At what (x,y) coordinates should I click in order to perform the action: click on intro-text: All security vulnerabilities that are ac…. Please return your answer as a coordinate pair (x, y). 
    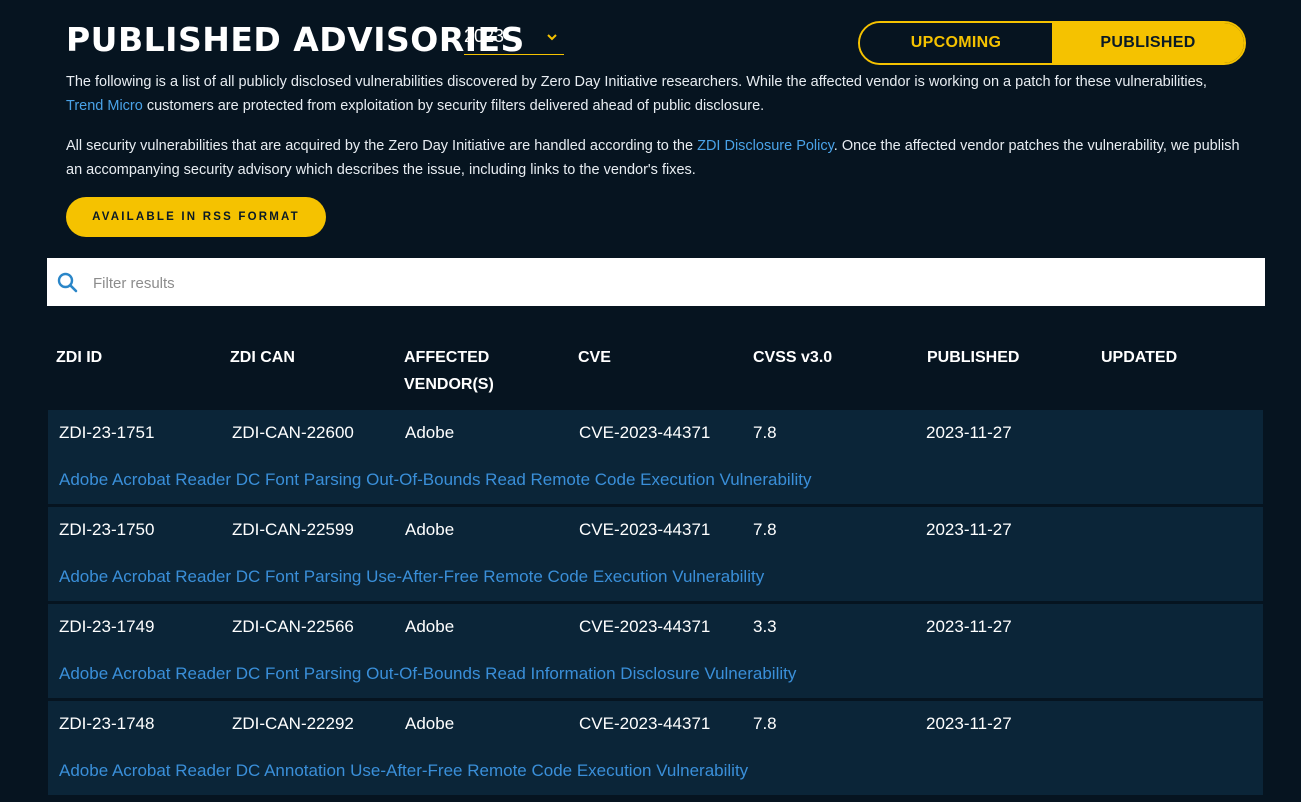
    Looking at the image, I should click on (382, 146).